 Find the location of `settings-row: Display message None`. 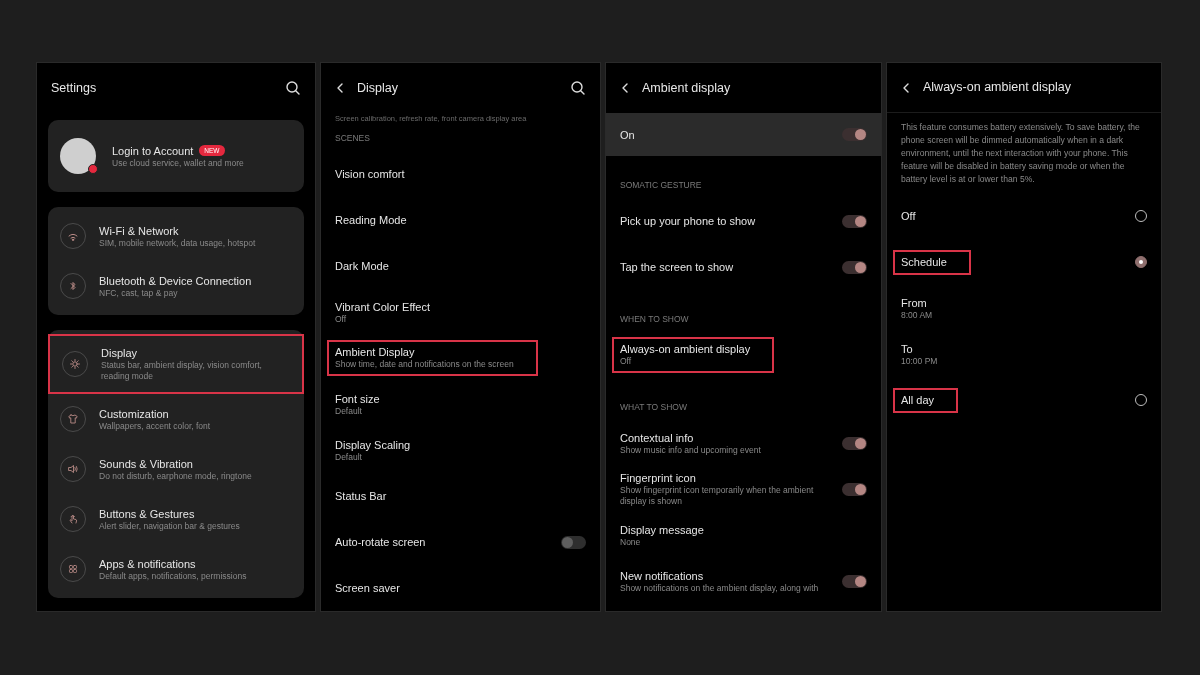

settings-row: Display message None is located at coordinates (743, 535).